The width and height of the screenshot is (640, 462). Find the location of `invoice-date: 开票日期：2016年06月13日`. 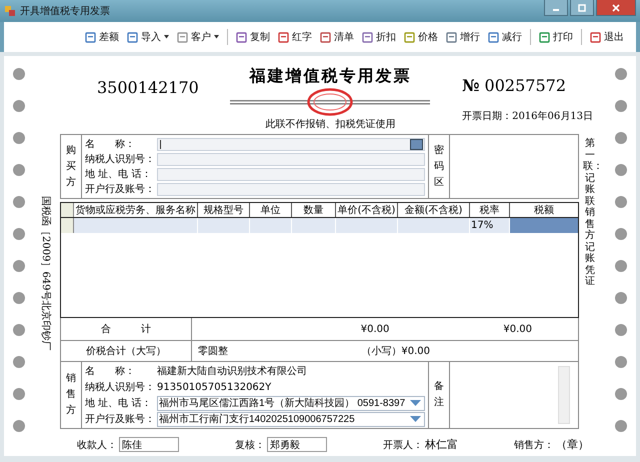

invoice-date: 开票日期：2016年06月13日 is located at coordinates (527, 116).